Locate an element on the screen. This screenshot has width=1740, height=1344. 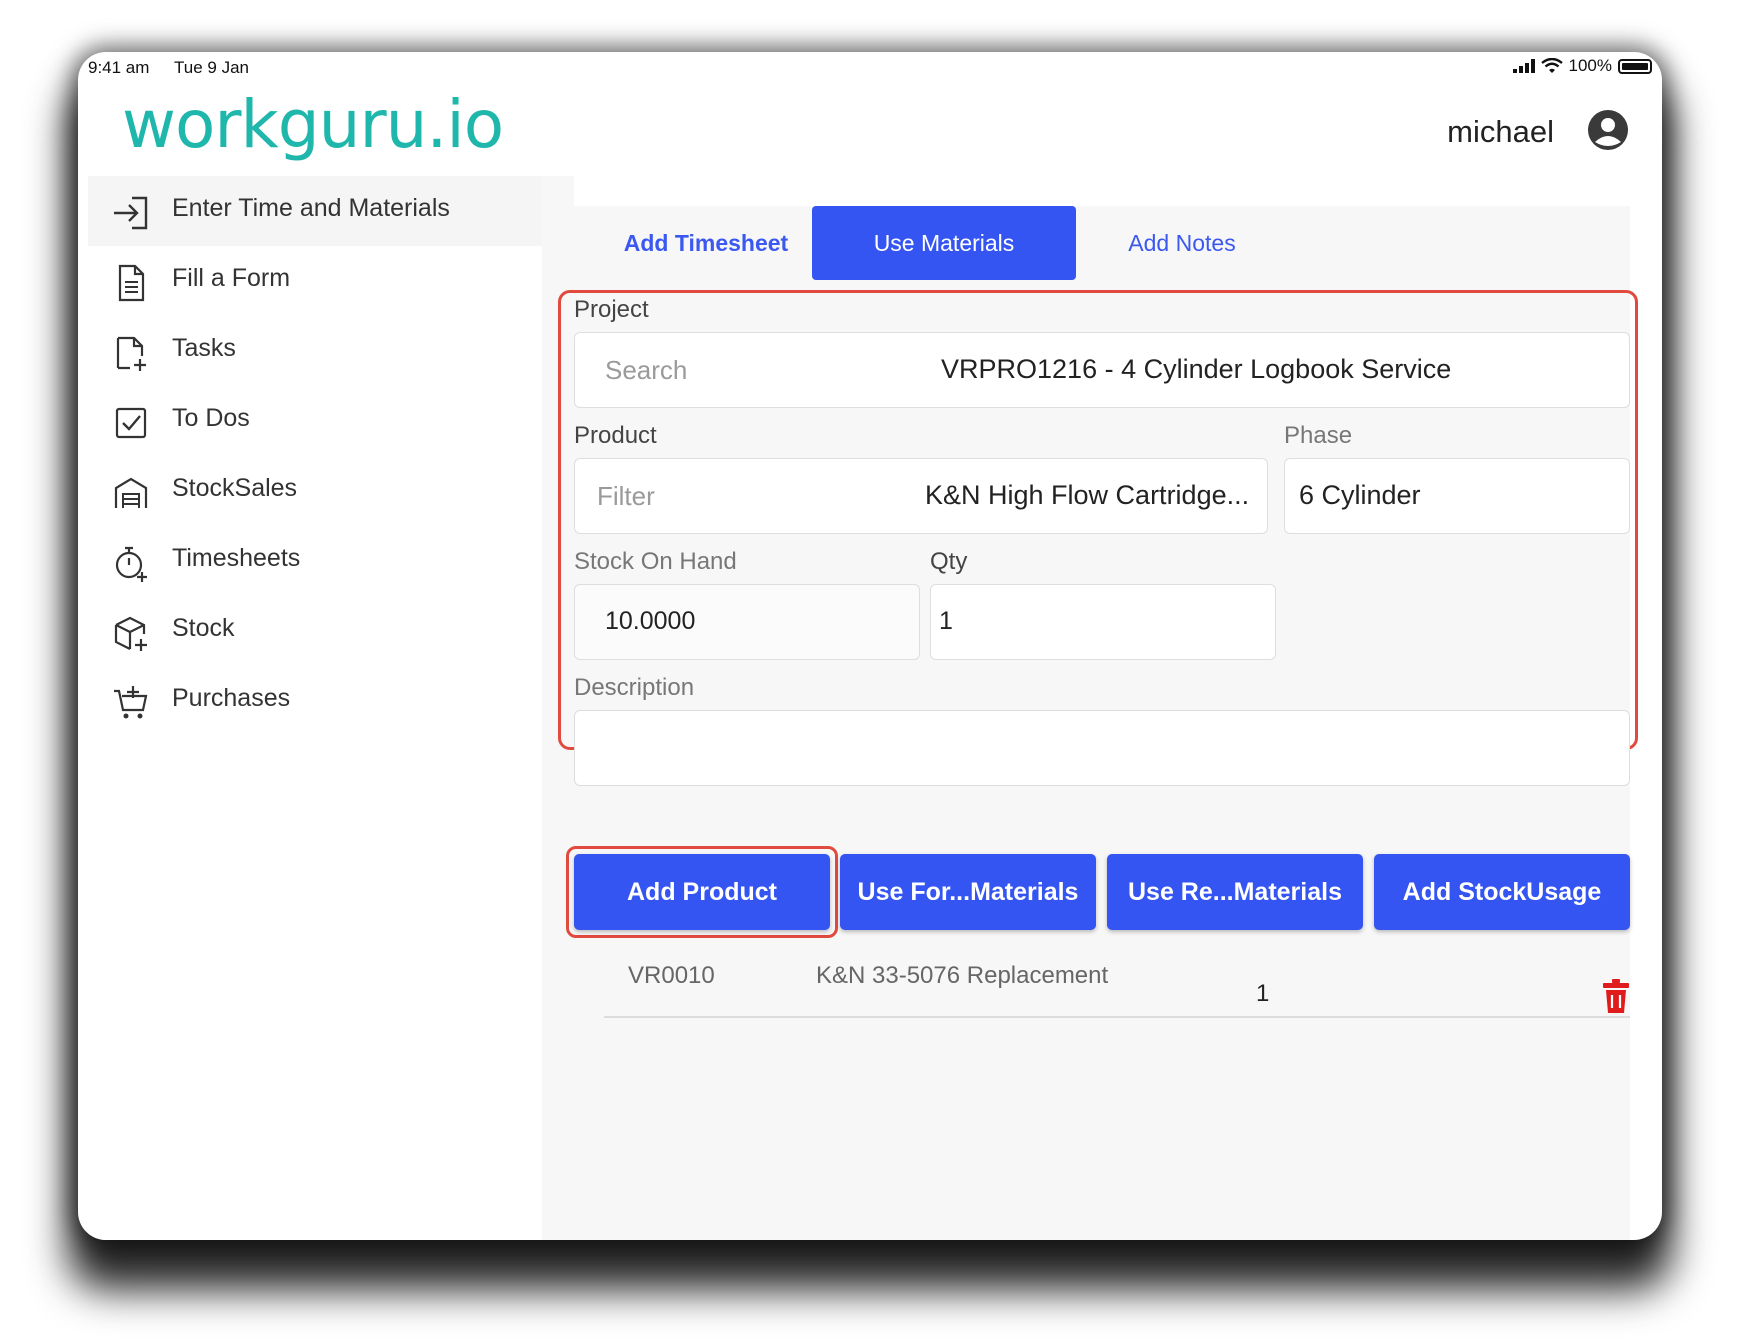
qty-label: Qty is located at coordinates (949, 561).